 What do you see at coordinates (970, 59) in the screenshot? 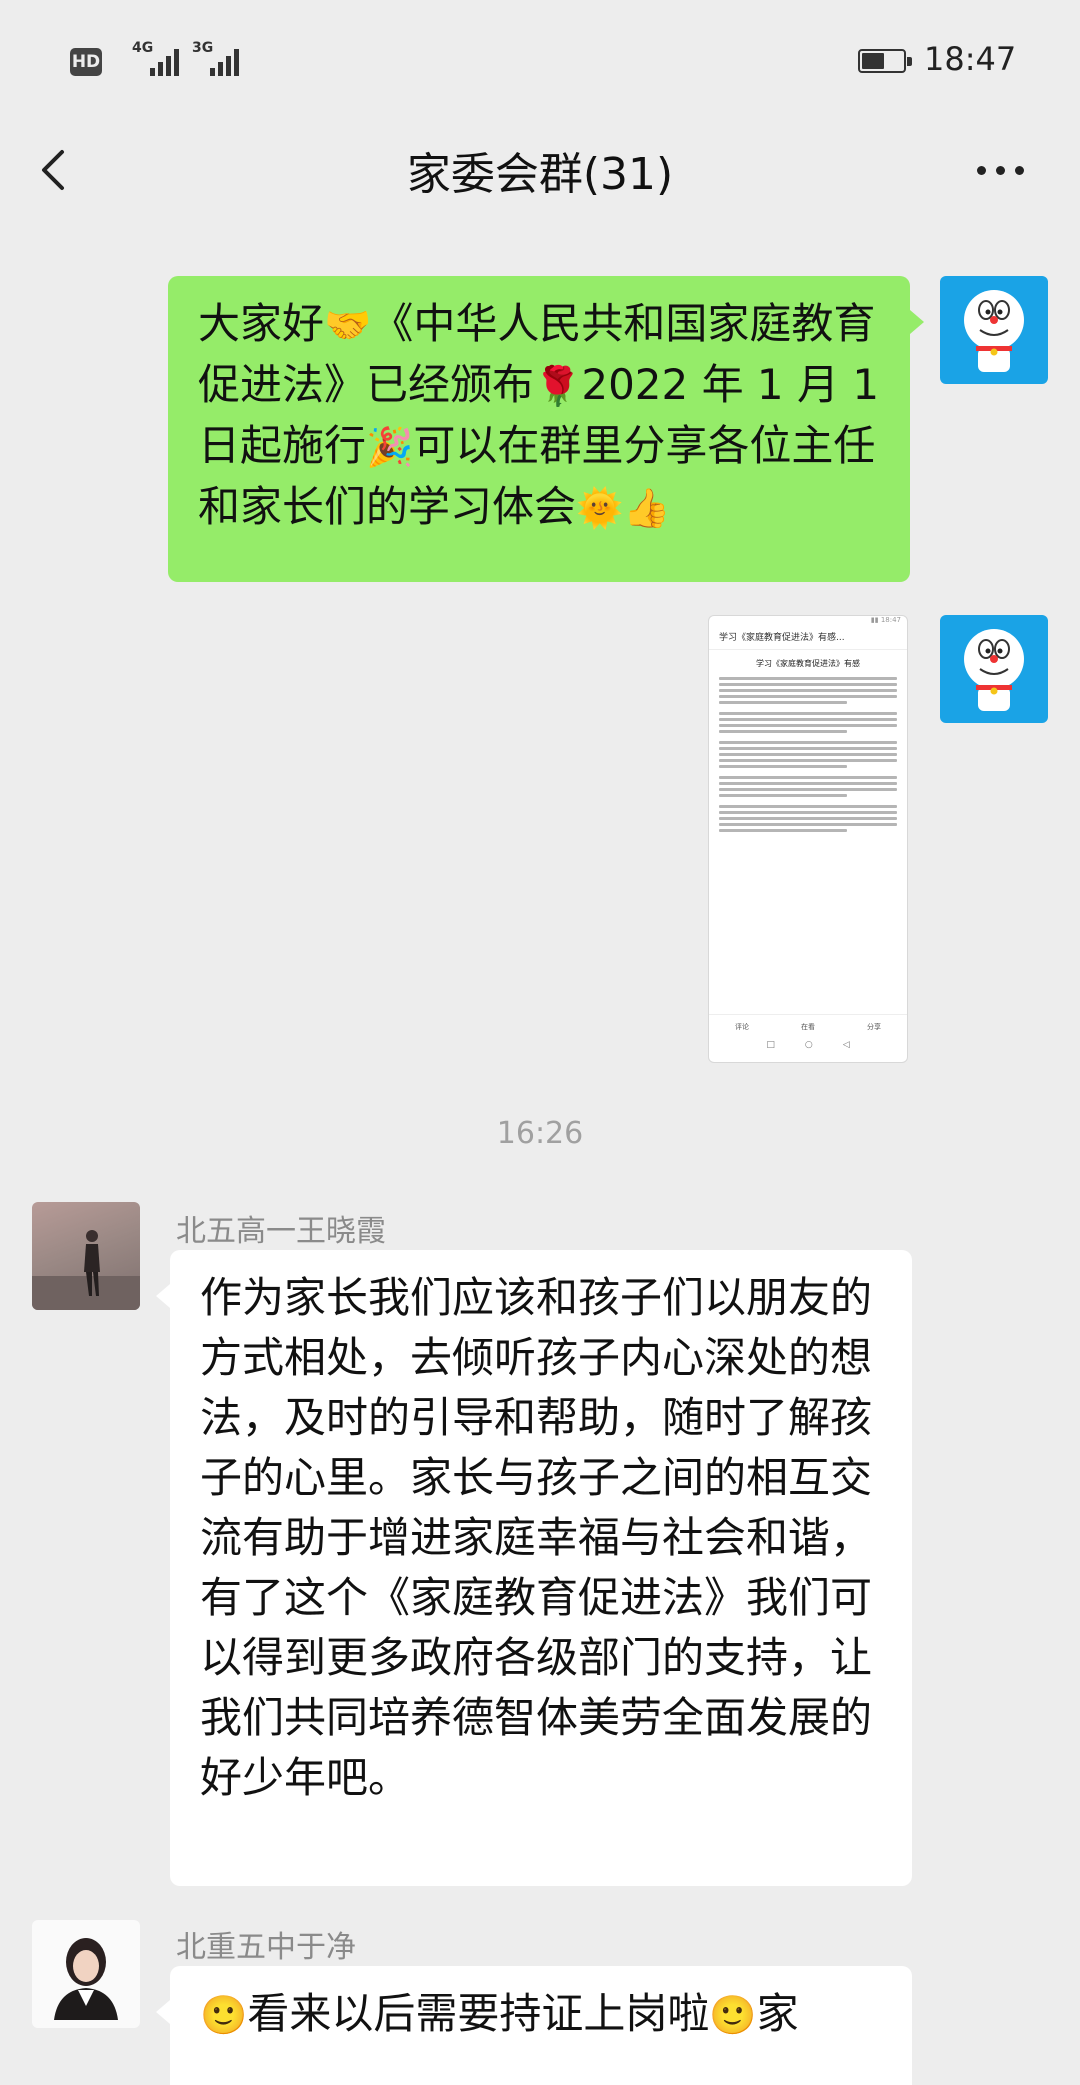
I see `status-time: 18:47` at bounding box center [970, 59].